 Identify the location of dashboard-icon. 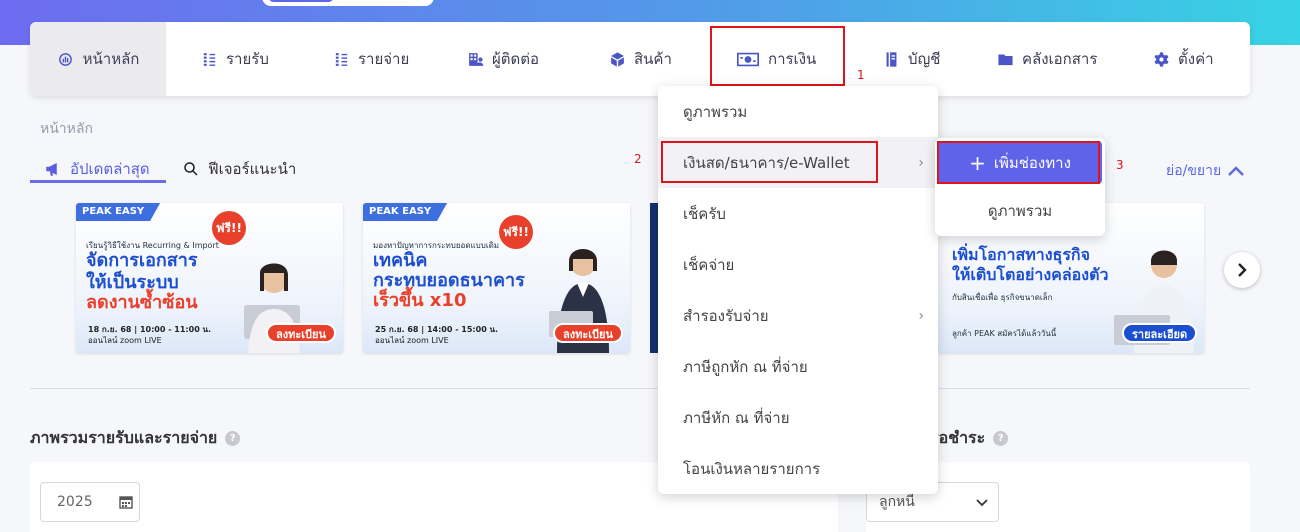
(66, 59).